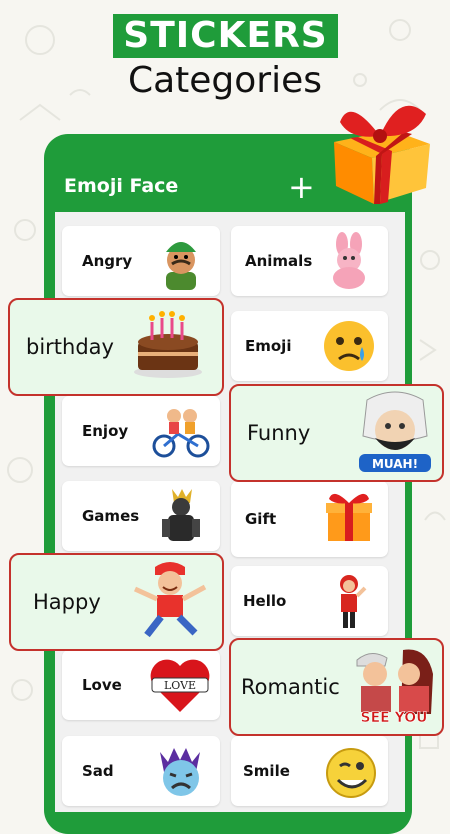 The image size is (450, 834). I want to click on waving-girl-sticker-icon, so click(349, 601).